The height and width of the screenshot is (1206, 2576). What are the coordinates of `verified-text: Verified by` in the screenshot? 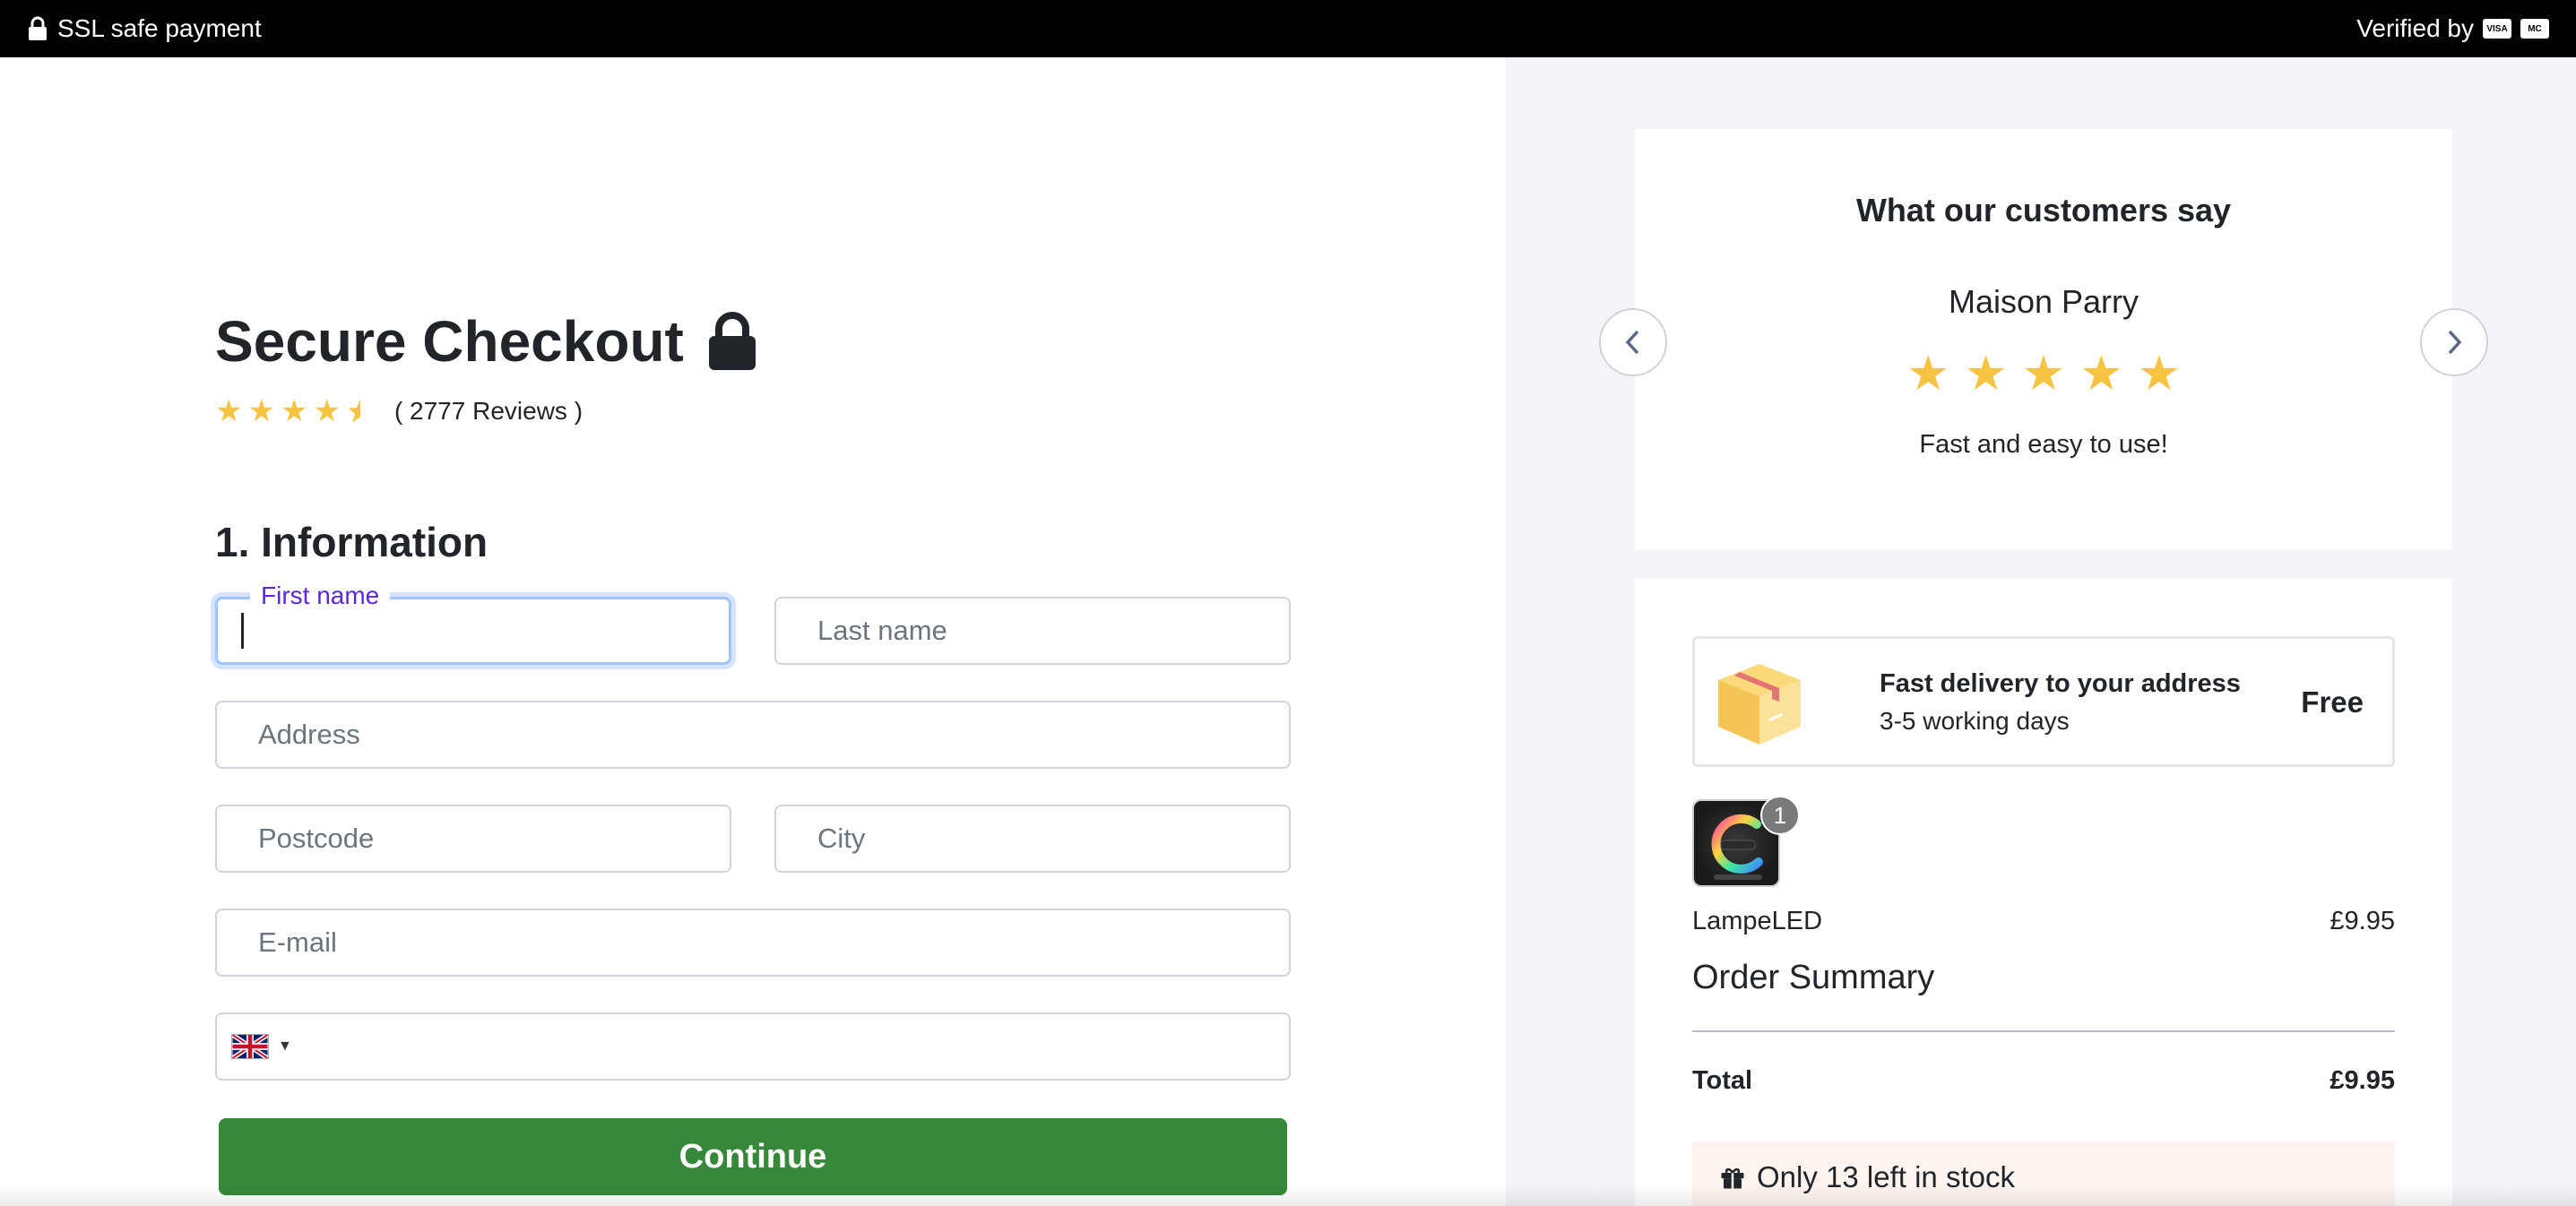 It's located at (2415, 28).